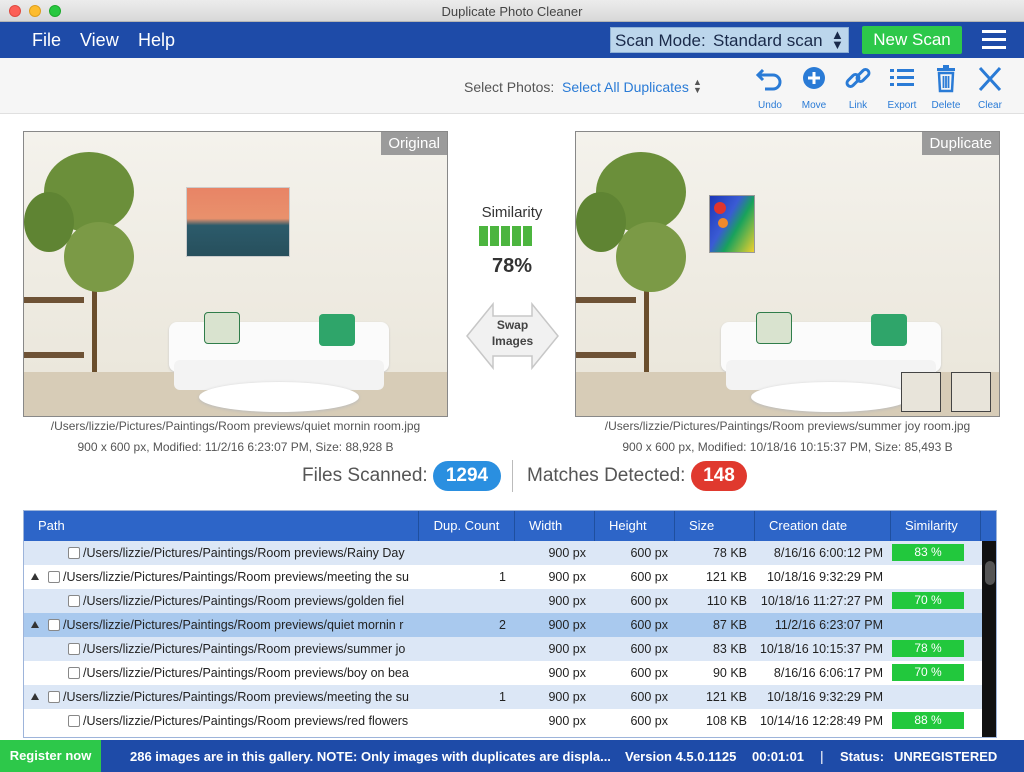 The height and width of the screenshot is (772, 1024). I want to click on scan-mode-select: Scan Mode: Standard scan ▲ ▼, so click(729, 40).